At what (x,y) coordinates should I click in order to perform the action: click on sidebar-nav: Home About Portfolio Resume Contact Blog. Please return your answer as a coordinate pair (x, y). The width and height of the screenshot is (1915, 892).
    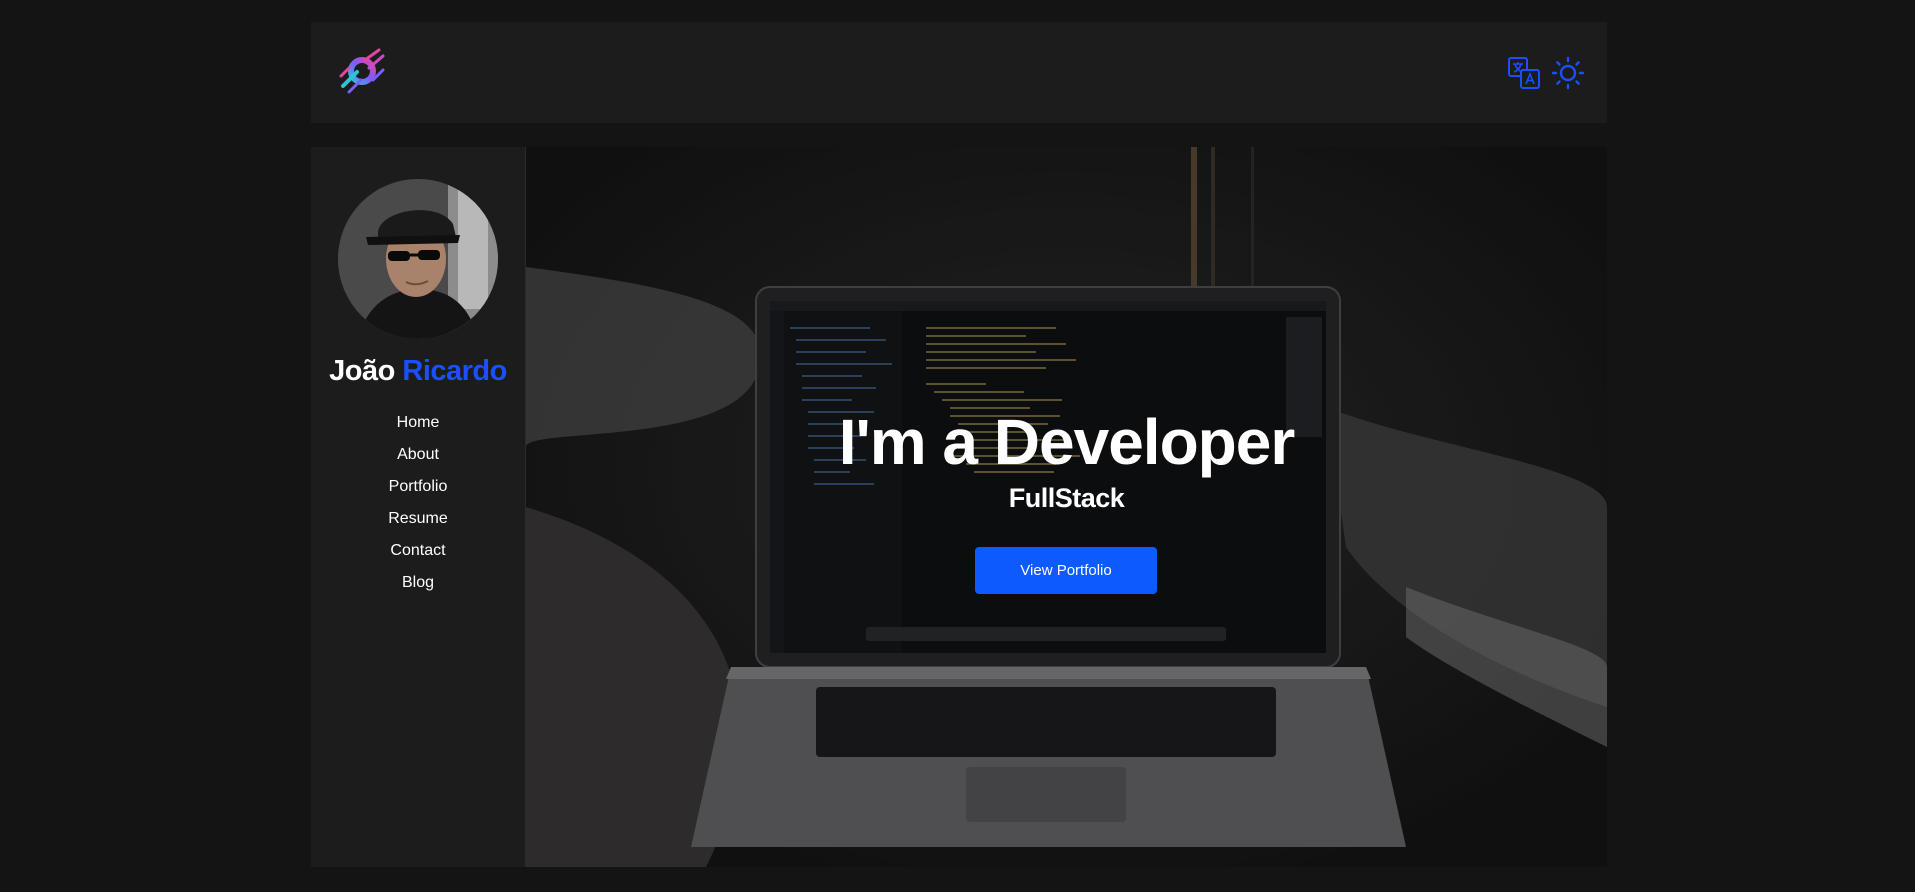
    Looking at the image, I should click on (418, 503).